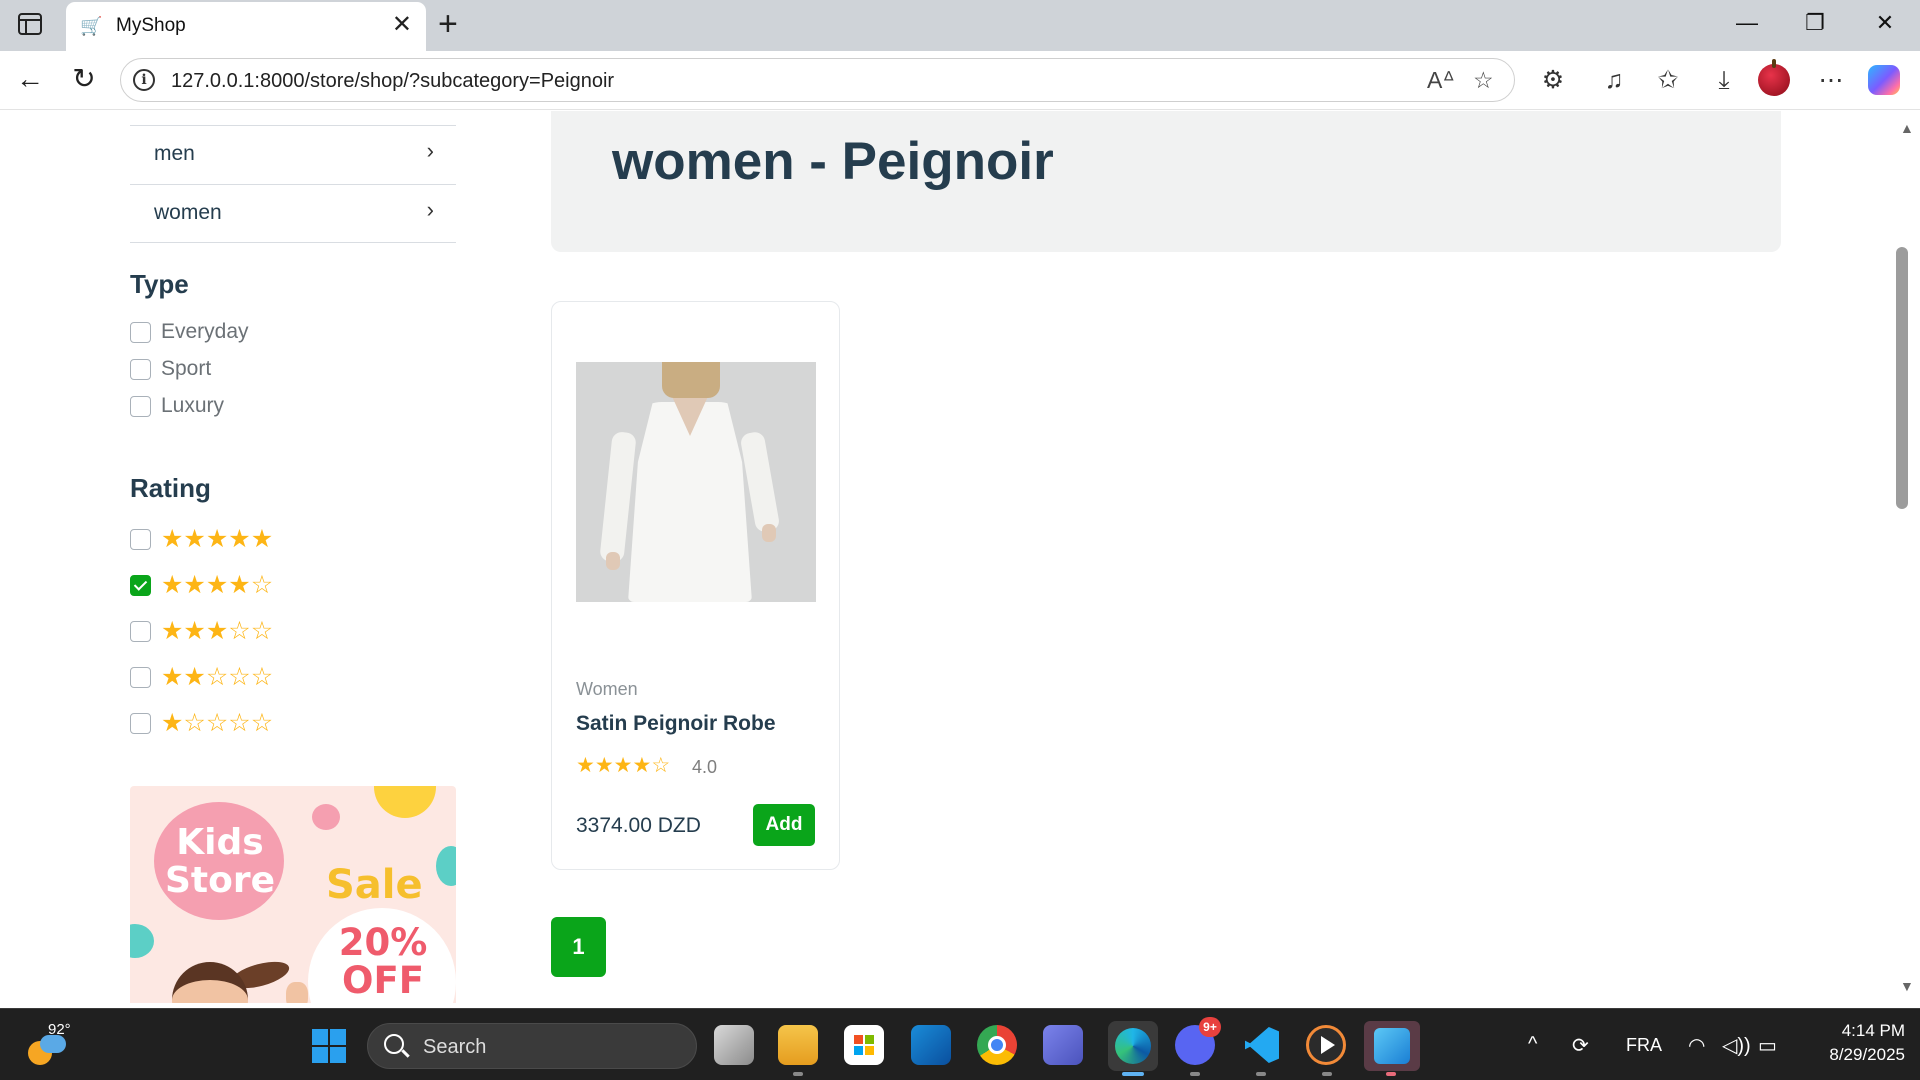  What do you see at coordinates (455, 1047) in the screenshot?
I see `search-label: Search` at bounding box center [455, 1047].